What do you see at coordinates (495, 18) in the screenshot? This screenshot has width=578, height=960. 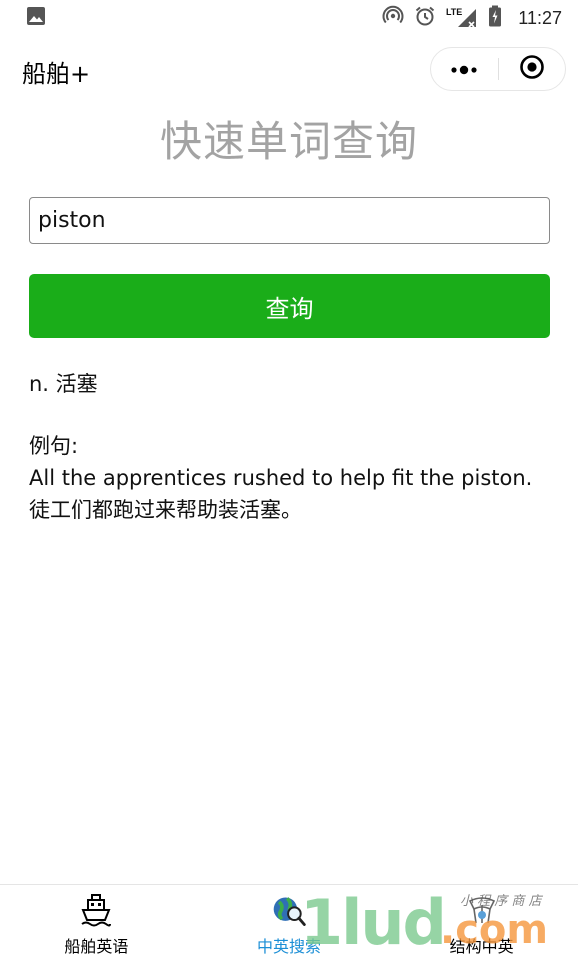 I see `battery-icon` at bounding box center [495, 18].